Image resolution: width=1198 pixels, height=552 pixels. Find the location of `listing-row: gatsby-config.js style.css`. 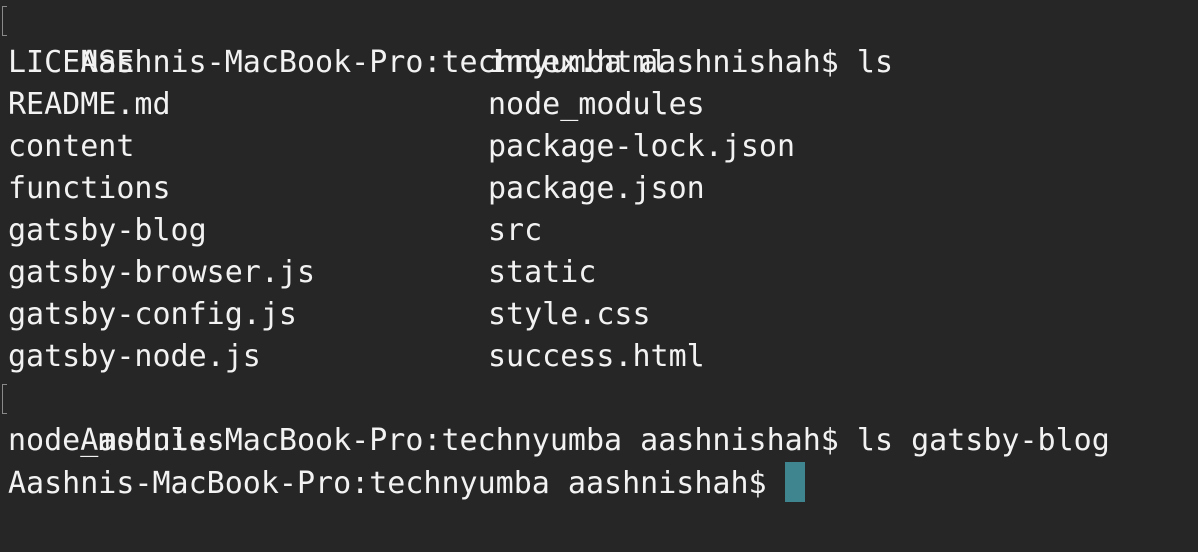

listing-row: gatsby-config.js style.css is located at coordinates (603, 315).